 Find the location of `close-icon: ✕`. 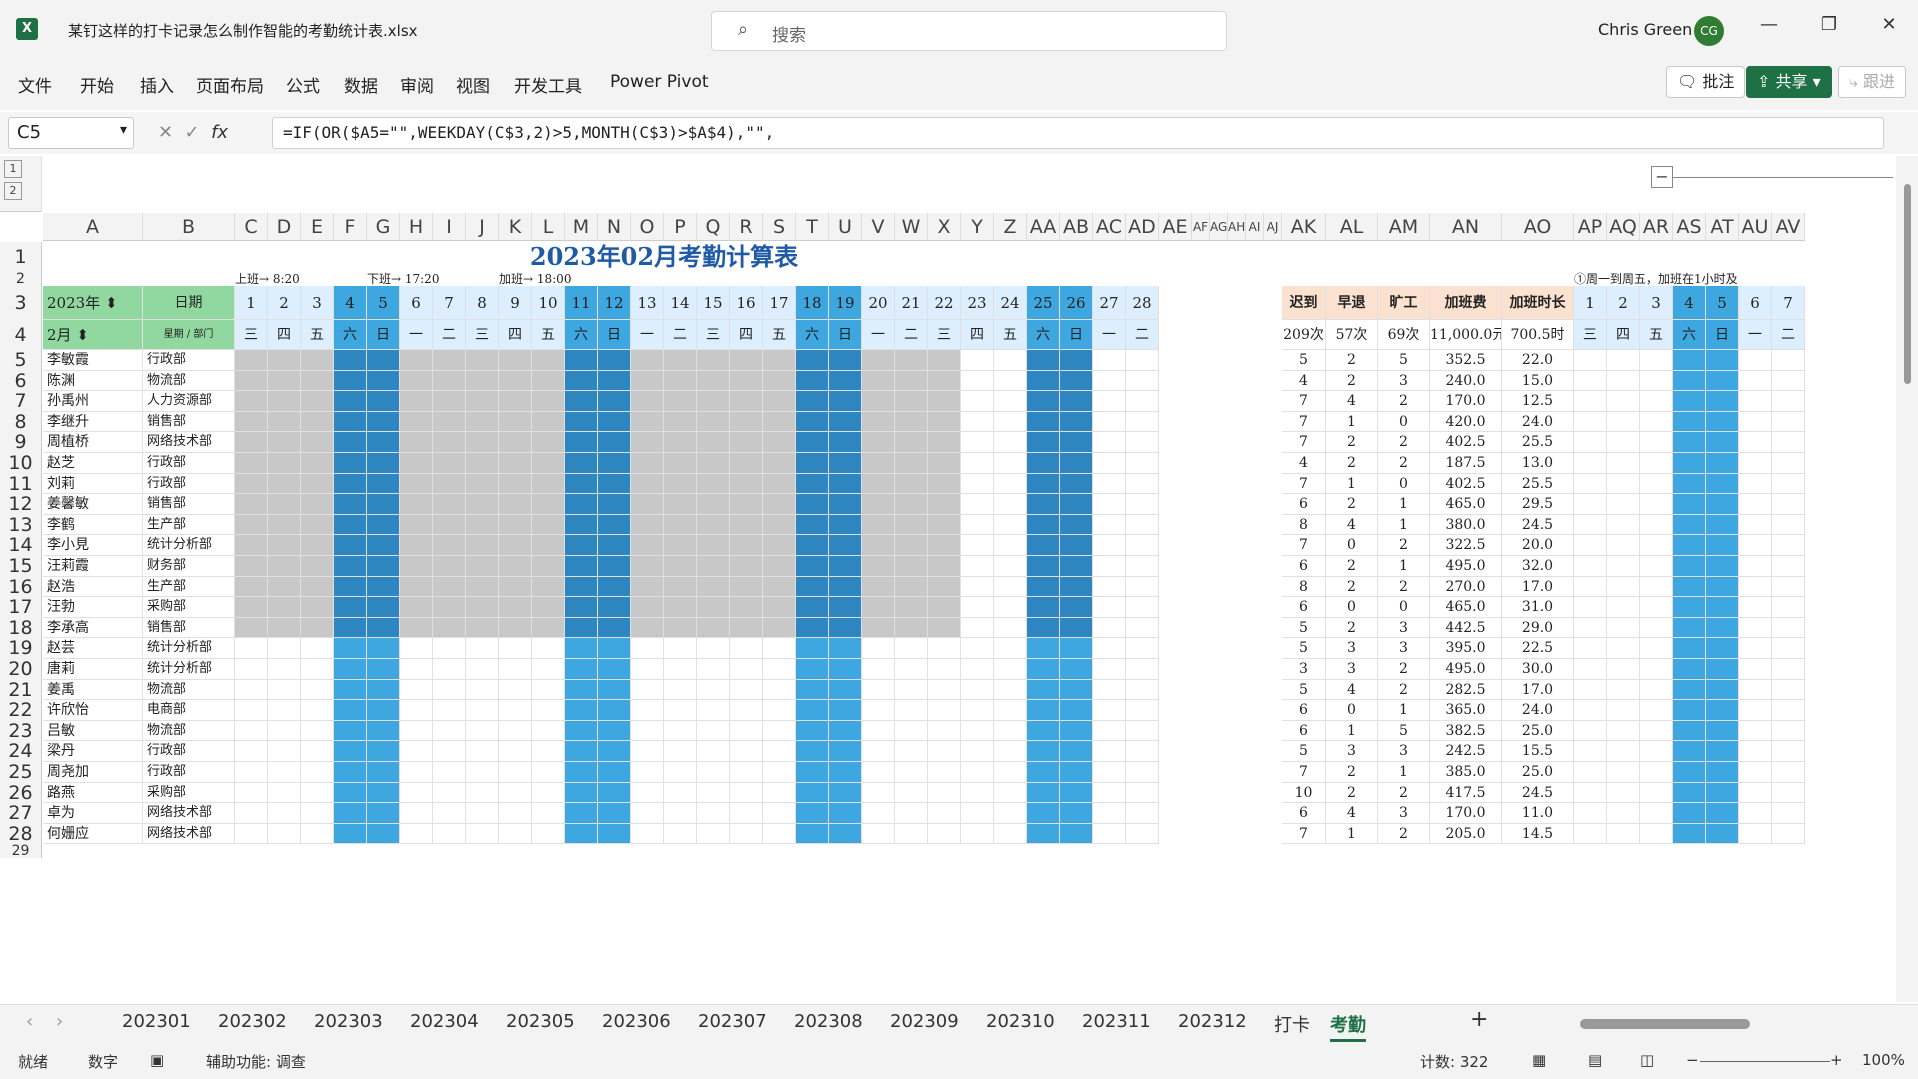

close-icon: ✕ is located at coordinates (1889, 24).